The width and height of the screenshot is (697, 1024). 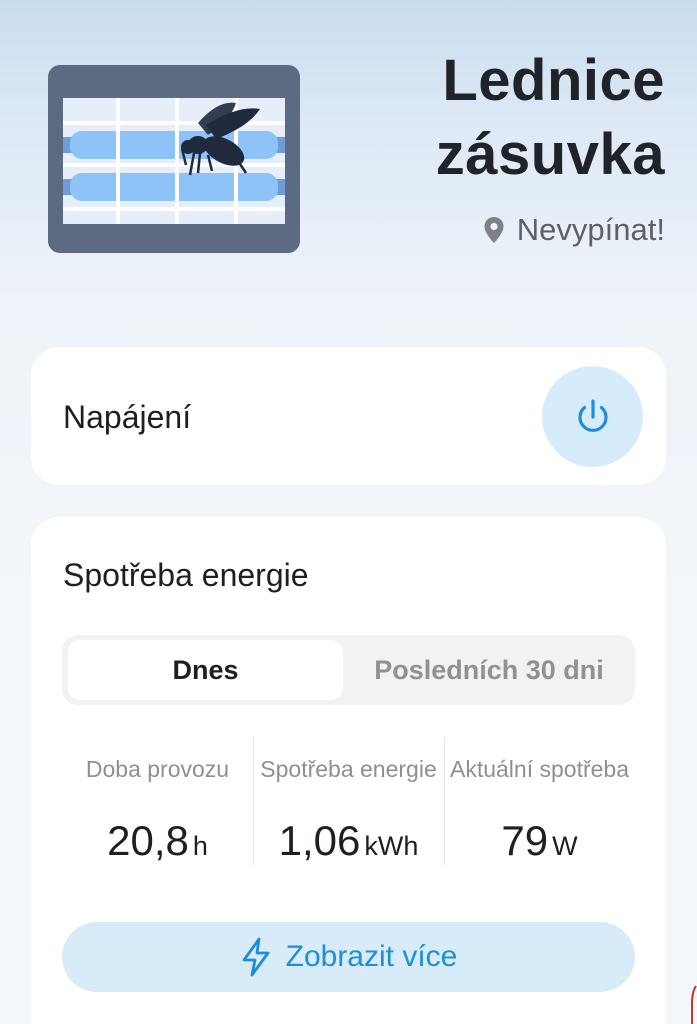 What do you see at coordinates (590, 229) in the screenshot?
I see `location-label: Nevypínat!` at bounding box center [590, 229].